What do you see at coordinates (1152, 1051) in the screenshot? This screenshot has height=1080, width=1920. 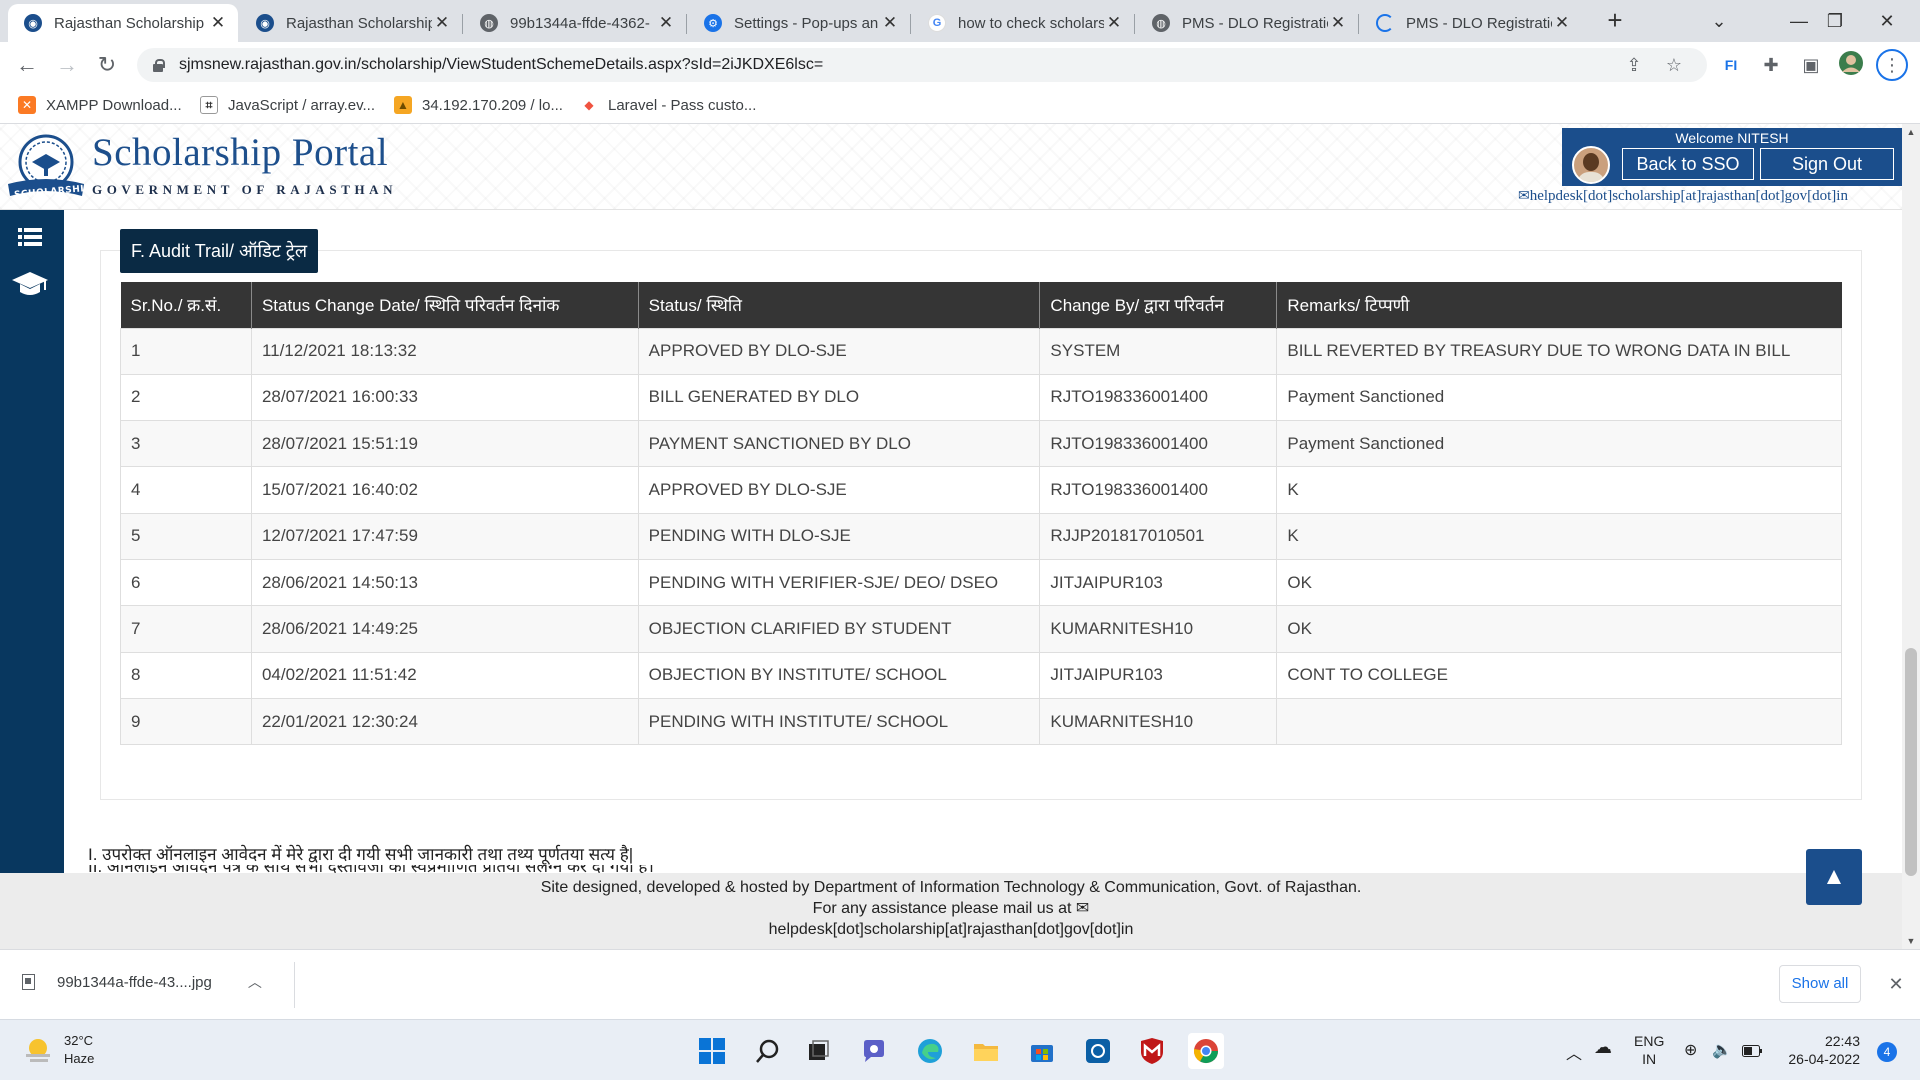 I see `mcafee-shield-icon` at bounding box center [1152, 1051].